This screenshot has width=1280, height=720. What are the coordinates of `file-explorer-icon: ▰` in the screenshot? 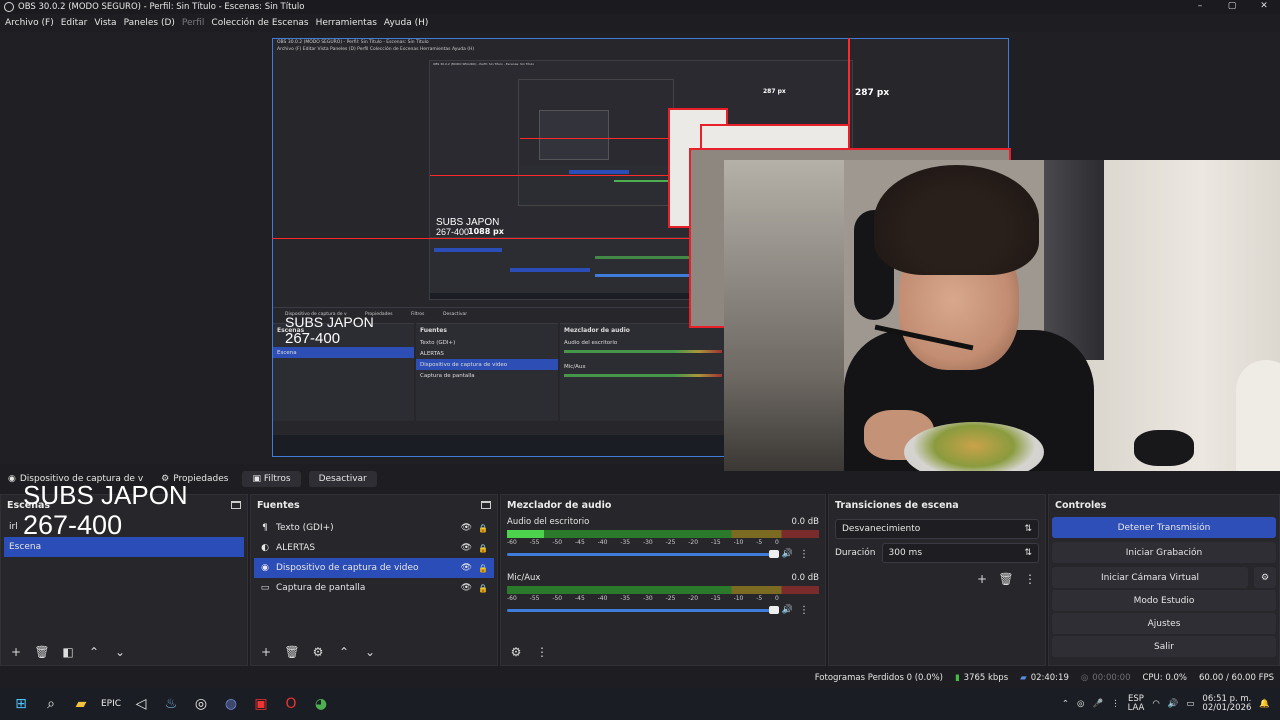 It's located at (81, 704).